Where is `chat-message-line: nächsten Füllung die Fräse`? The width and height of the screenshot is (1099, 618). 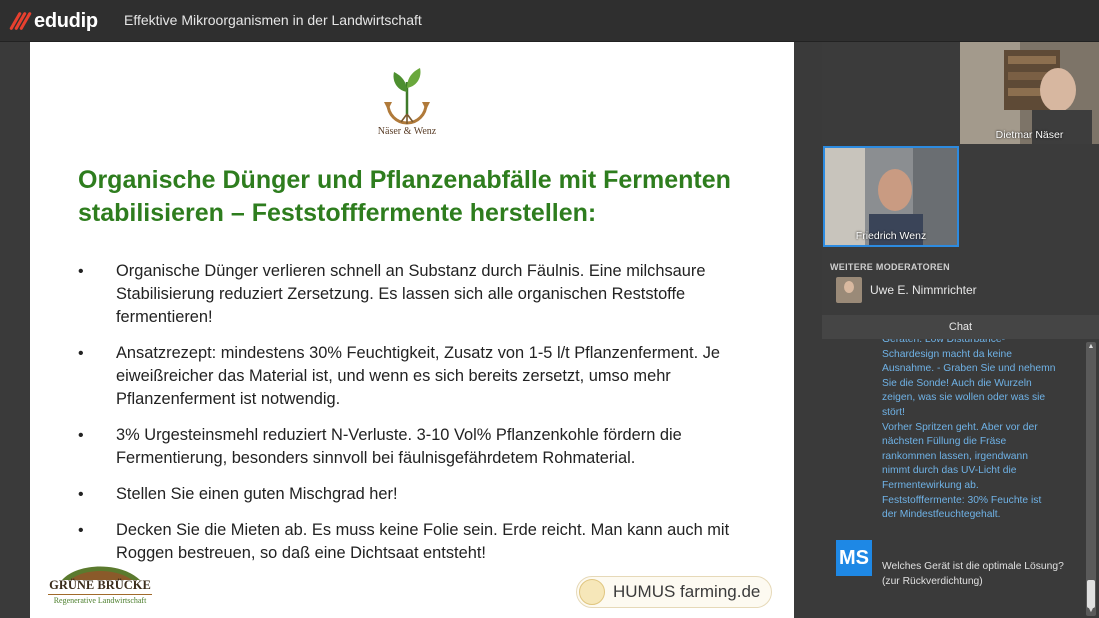 chat-message-line: nächsten Füllung die Fräse is located at coordinates (944, 442).